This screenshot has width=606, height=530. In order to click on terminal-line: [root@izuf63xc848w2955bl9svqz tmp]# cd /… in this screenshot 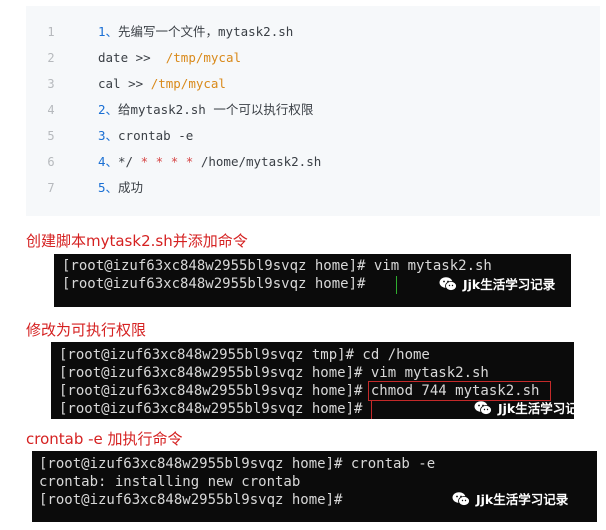, I will do `click(244, 355)`.